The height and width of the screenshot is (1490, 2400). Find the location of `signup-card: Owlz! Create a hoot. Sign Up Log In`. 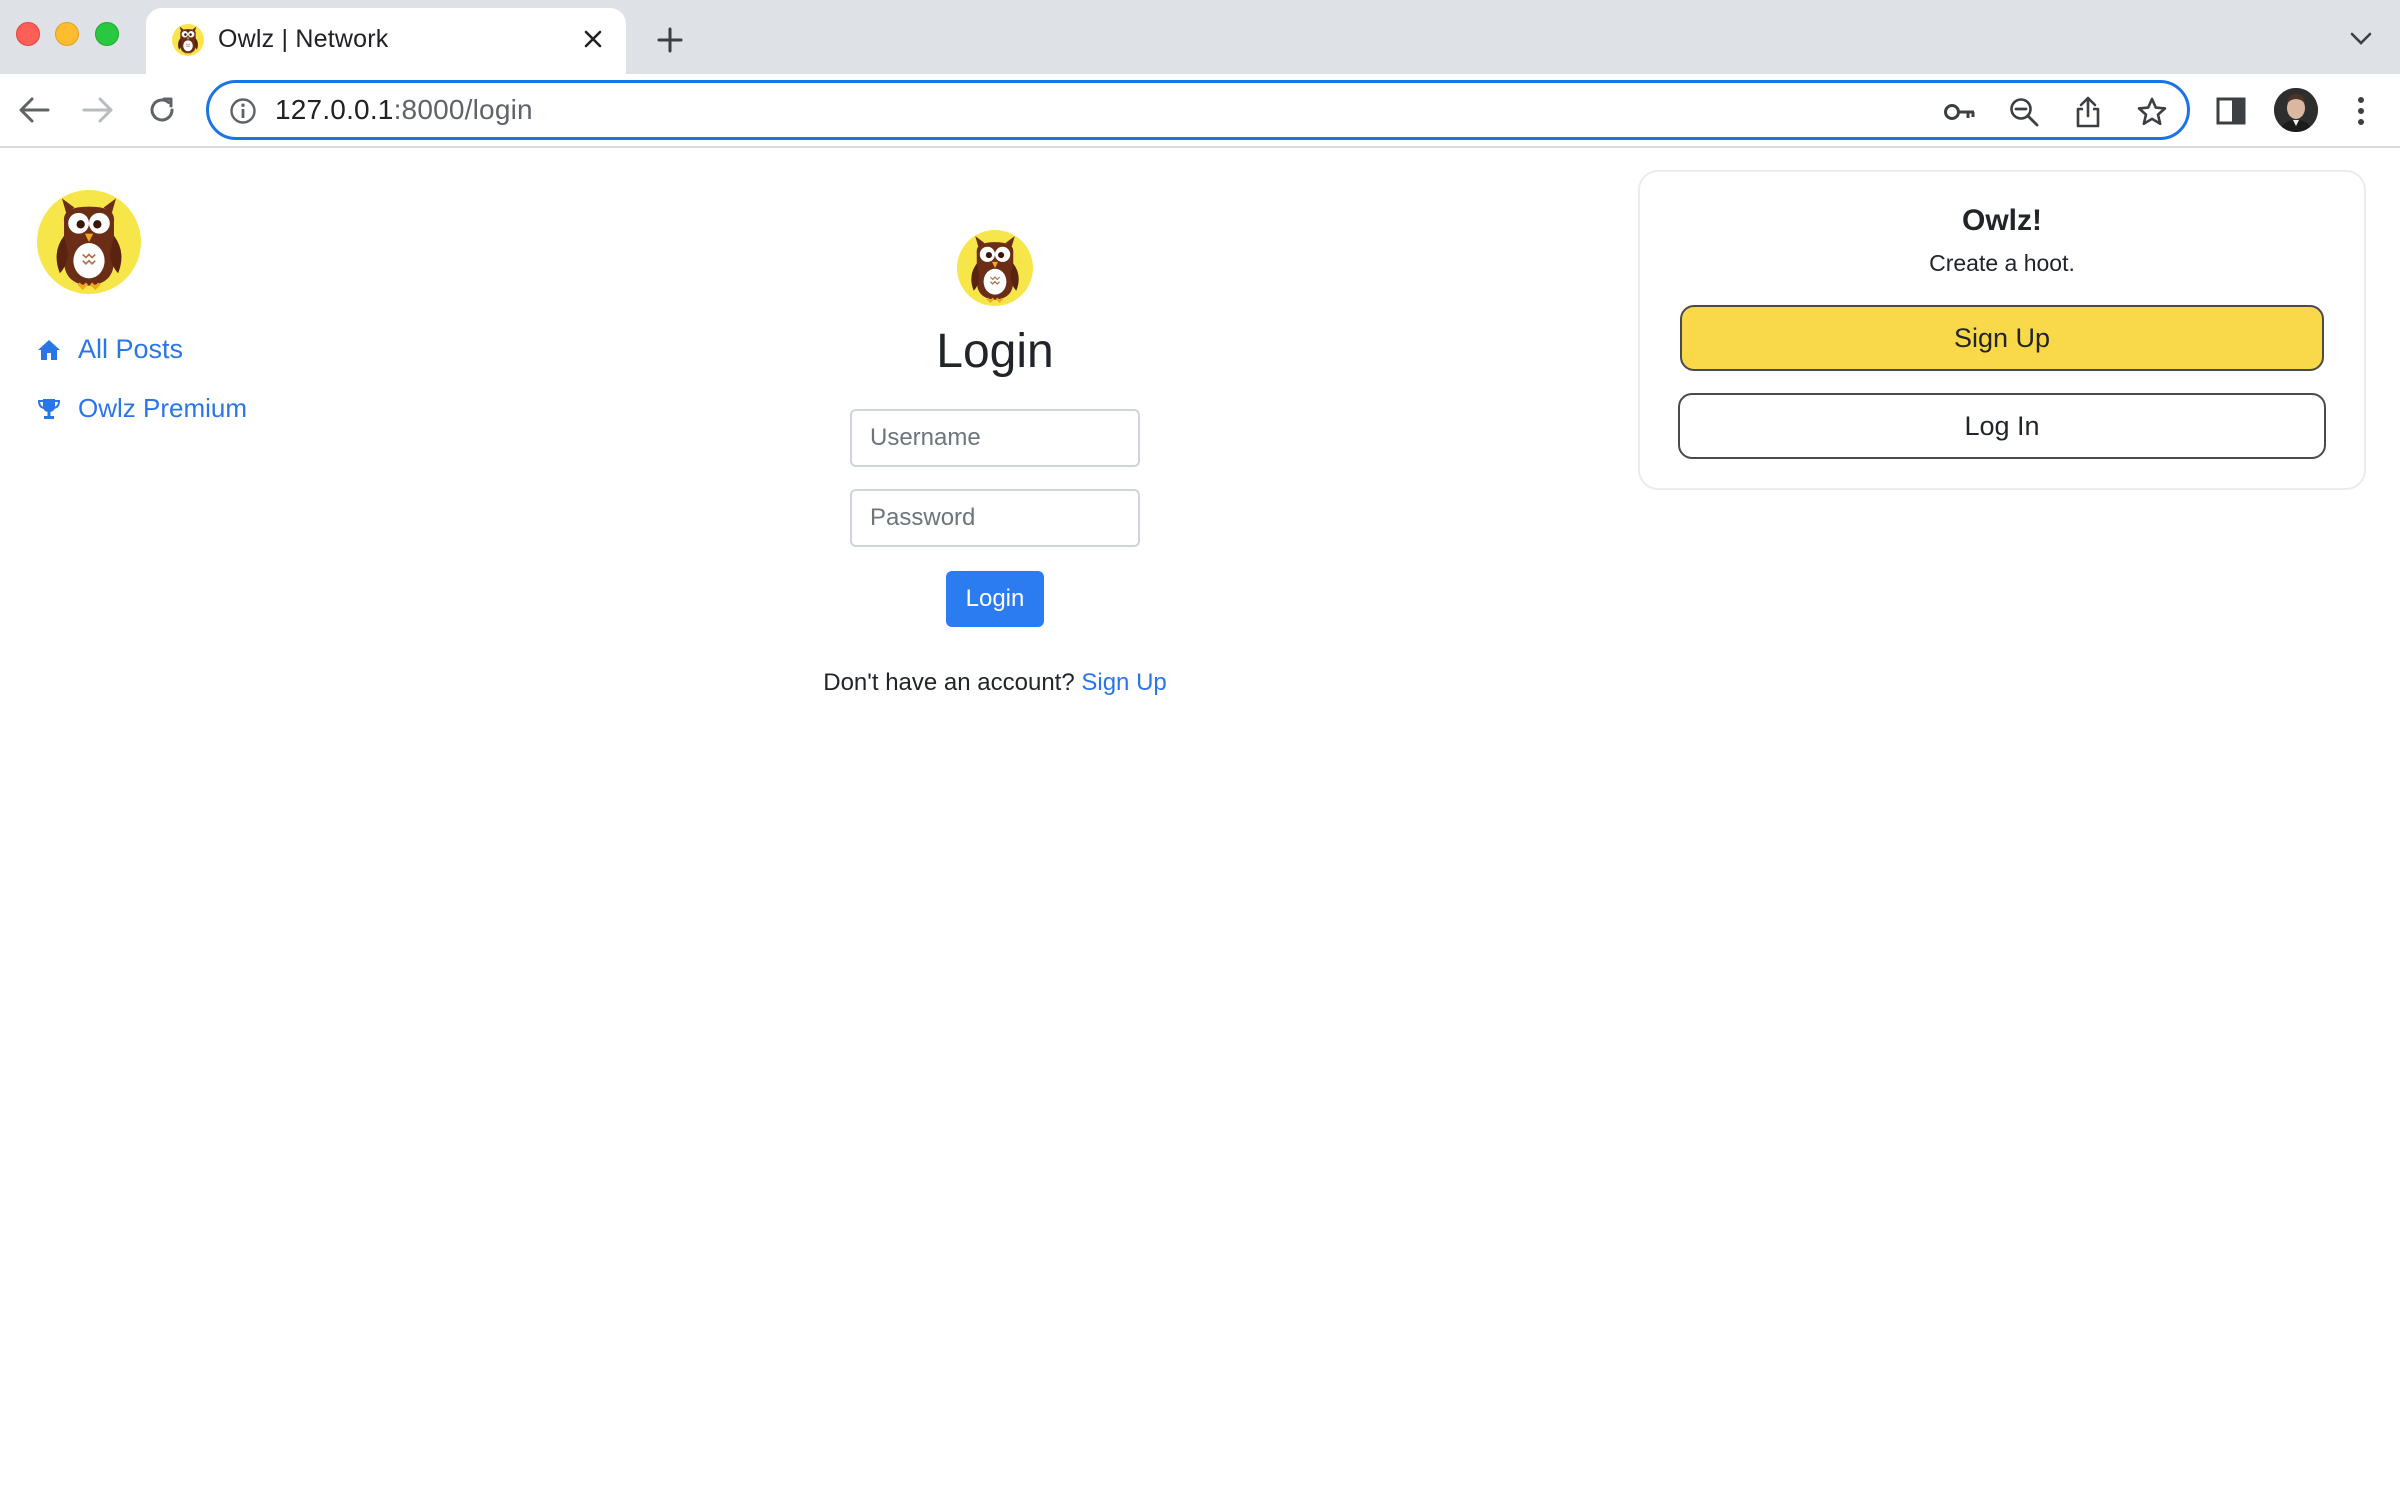

signup-card: Owlz! Create a hoot. Sign Up Log In is located at coordinates (2002, 330).